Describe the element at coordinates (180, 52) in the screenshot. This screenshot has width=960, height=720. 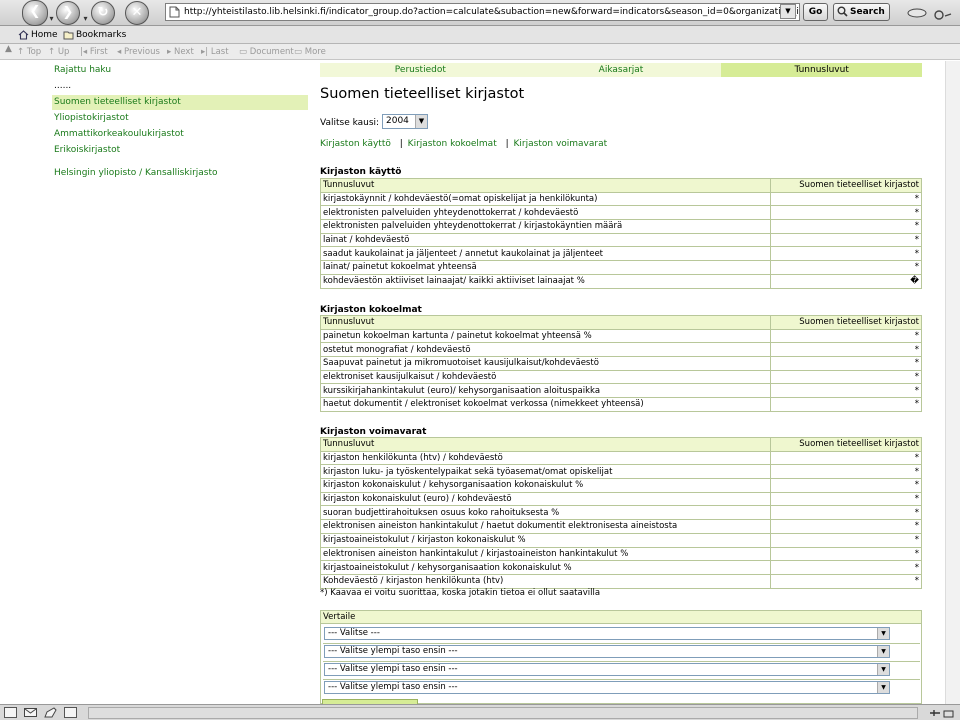
I see `nav-next-link: ▸ Next` at that location.